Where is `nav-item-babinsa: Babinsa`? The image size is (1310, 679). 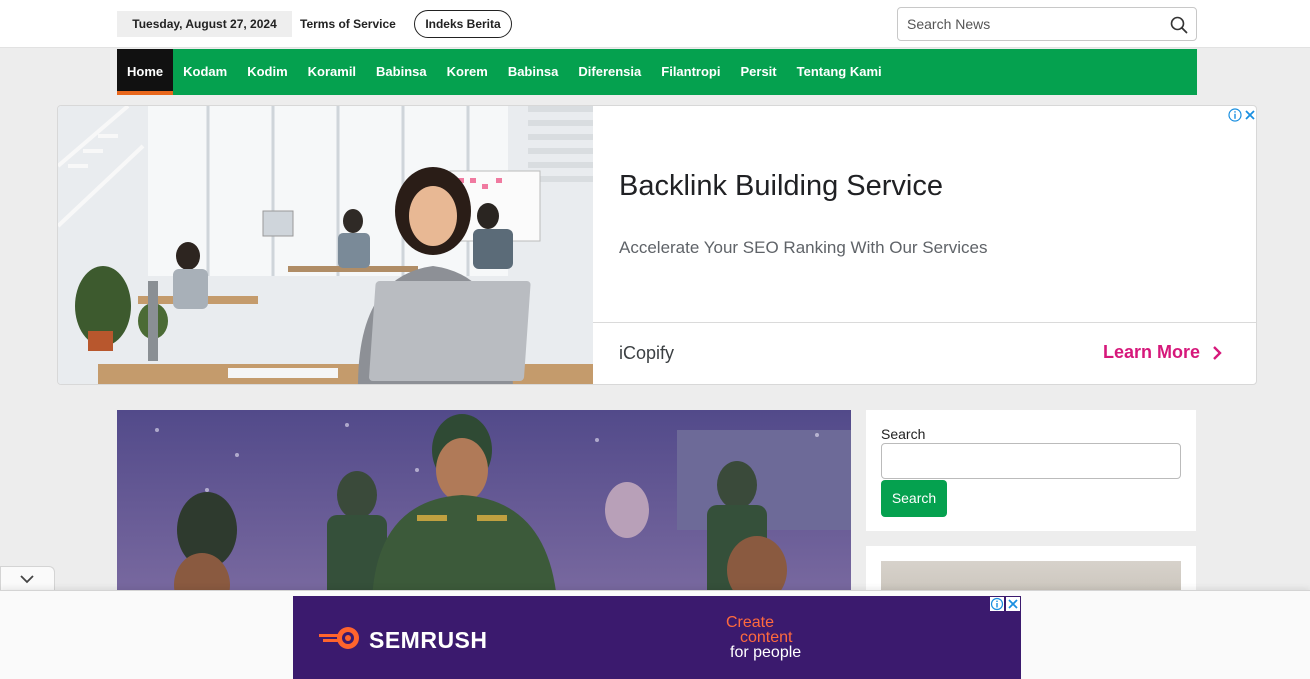
nav-item-babinsa: Babinsa is located at coordinates (401, 72).